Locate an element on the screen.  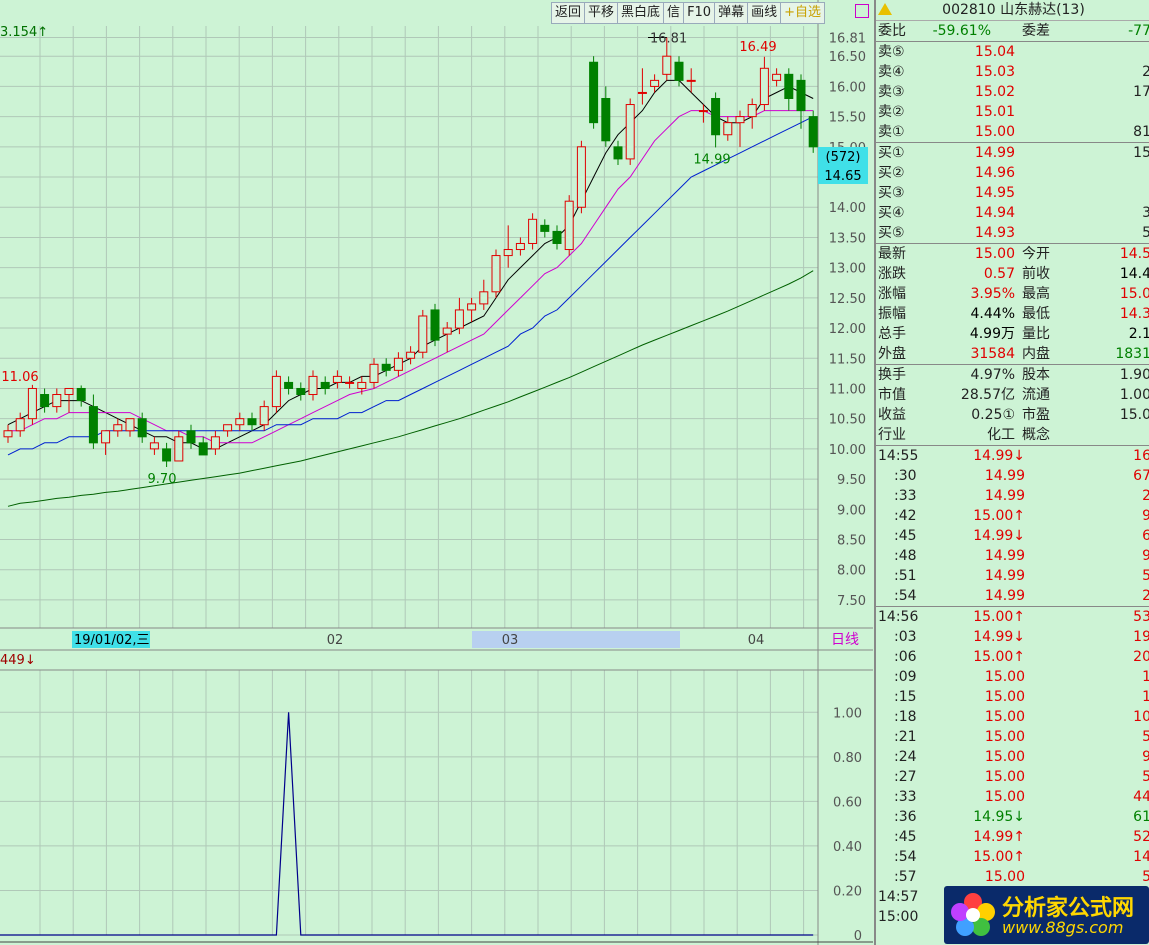
quote-cell: 0.57 is located at coordinates (999, 274).